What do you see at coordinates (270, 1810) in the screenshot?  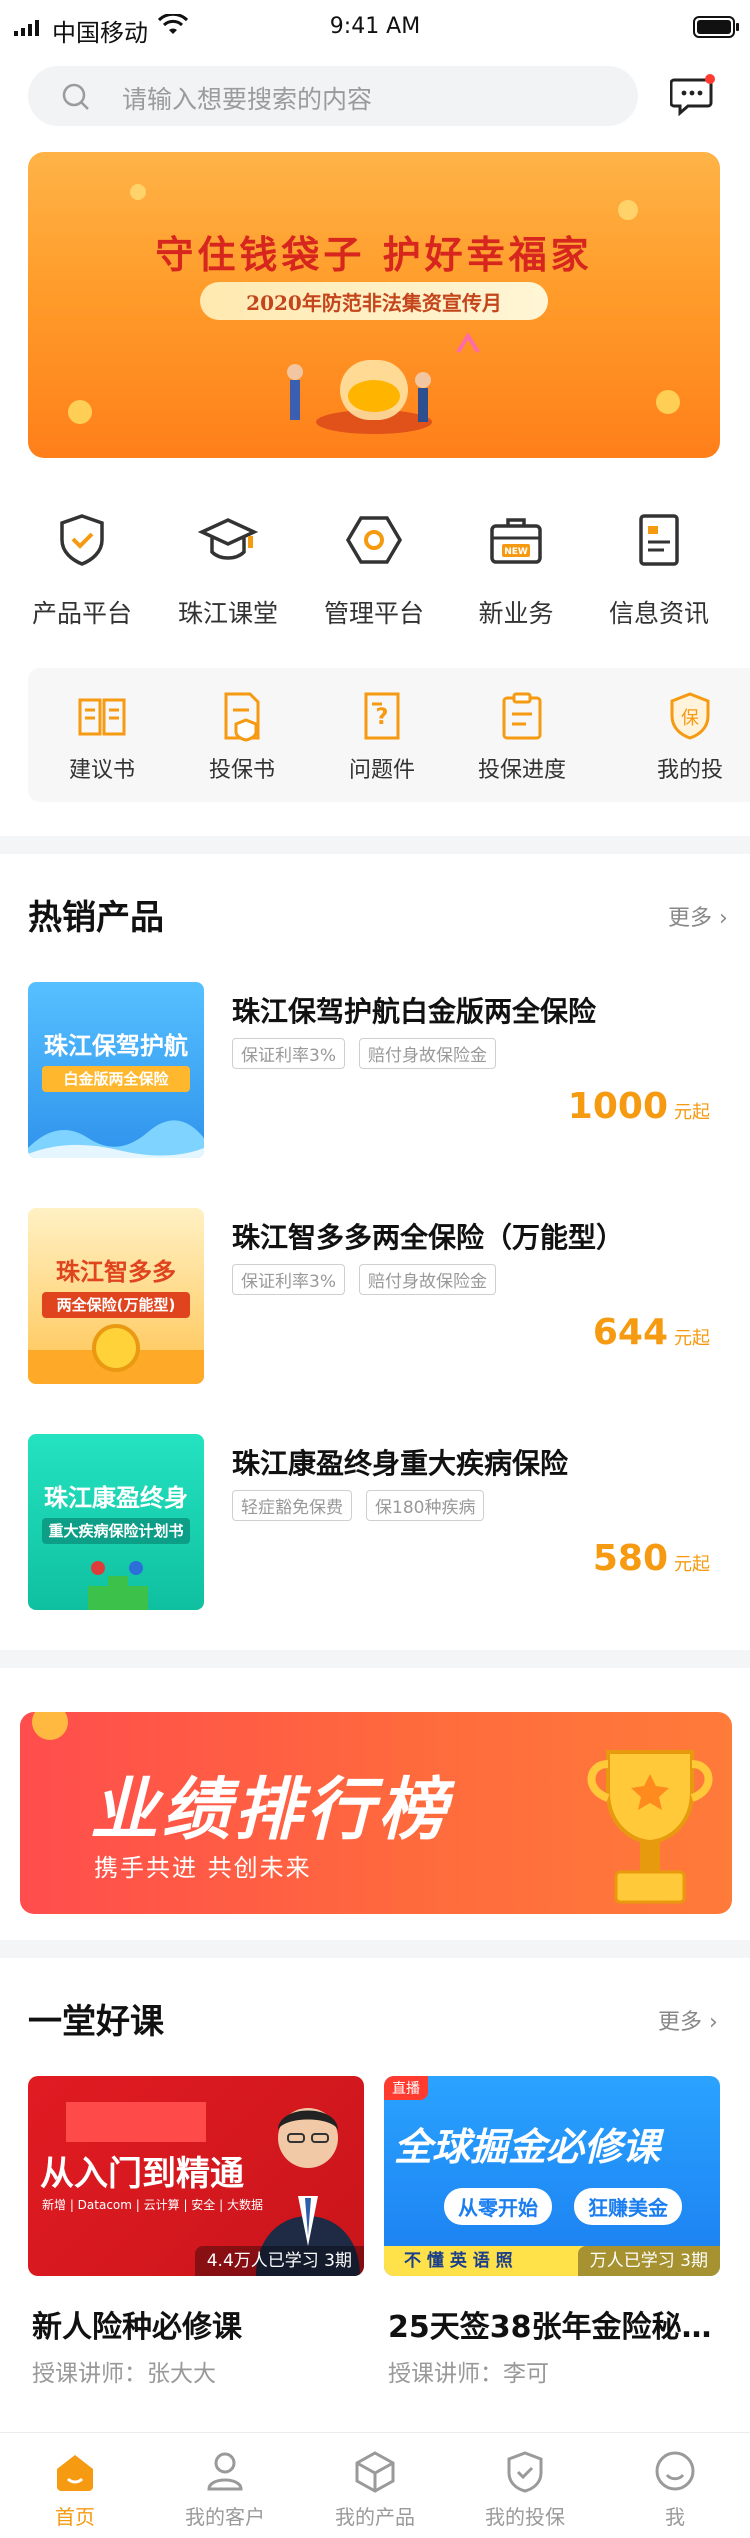 I see `ranking-title: 业绩排行榜` at bounding box center [270, 1810].